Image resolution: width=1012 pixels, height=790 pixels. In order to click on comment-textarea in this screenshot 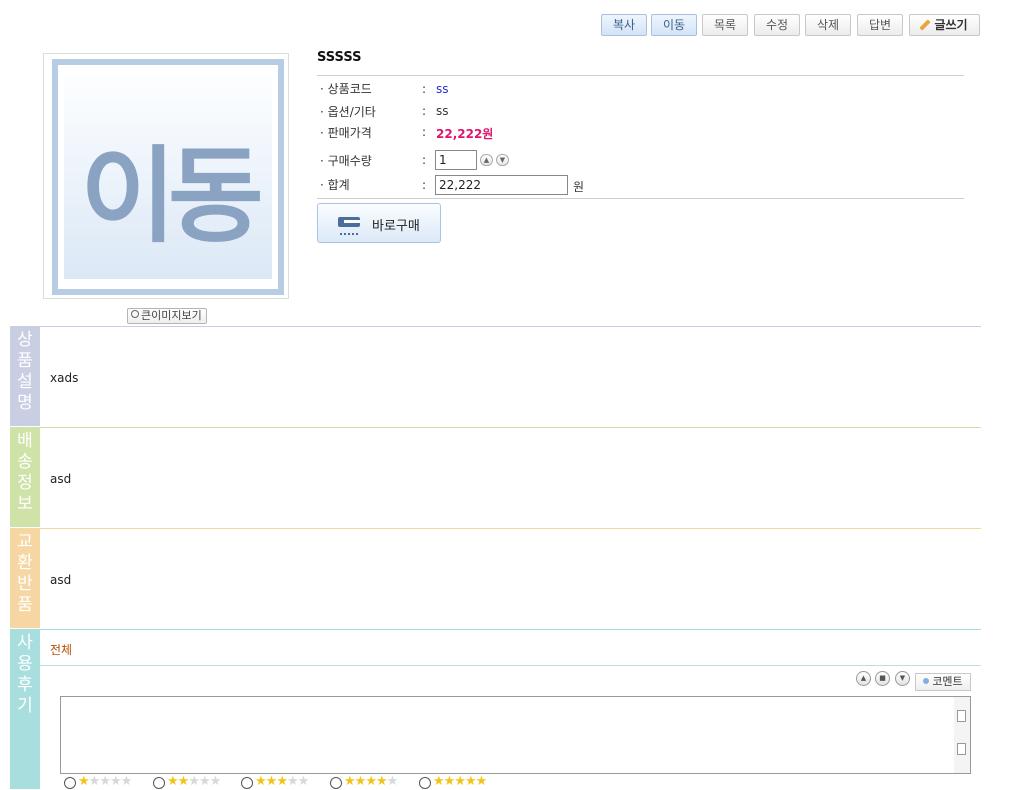, I will do `click(515, 735)`.